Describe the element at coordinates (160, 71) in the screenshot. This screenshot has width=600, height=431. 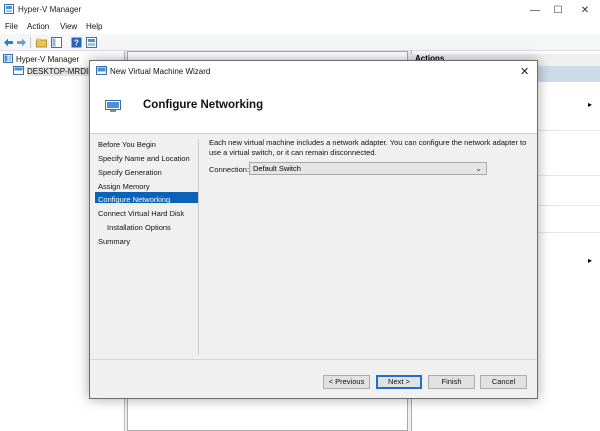
I see `dialog-title: New Virtual Machine Wizard` at that location.